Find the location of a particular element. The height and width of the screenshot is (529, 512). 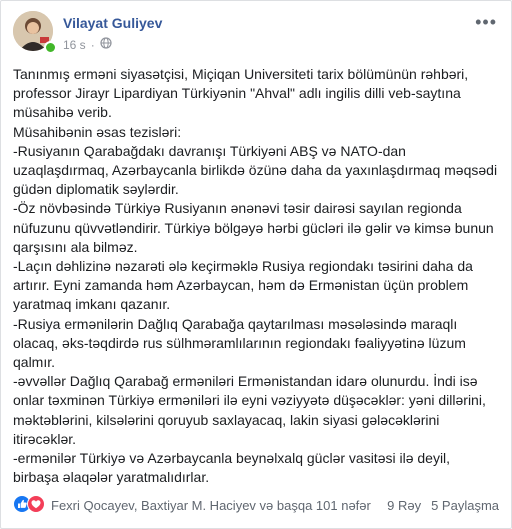

post-paragraph: Müsahibənin əsas tezisləri: is located at coordinates (97, 131).